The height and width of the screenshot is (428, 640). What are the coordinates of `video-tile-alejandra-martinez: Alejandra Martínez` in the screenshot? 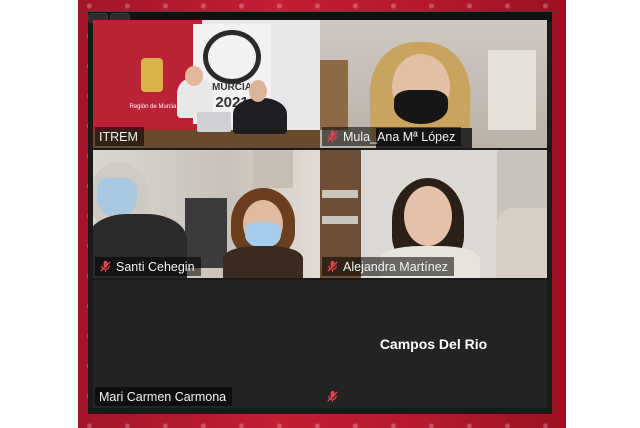 It's located at (433, 214).